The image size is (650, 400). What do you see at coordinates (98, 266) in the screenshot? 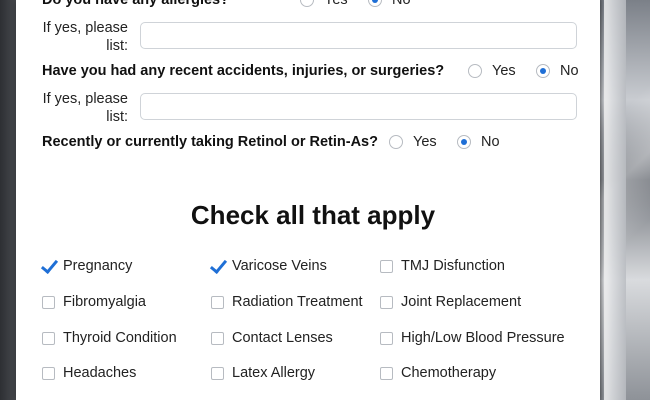
I see `pregnancy-label: Pregnancy` at bounding box center [98, 266].